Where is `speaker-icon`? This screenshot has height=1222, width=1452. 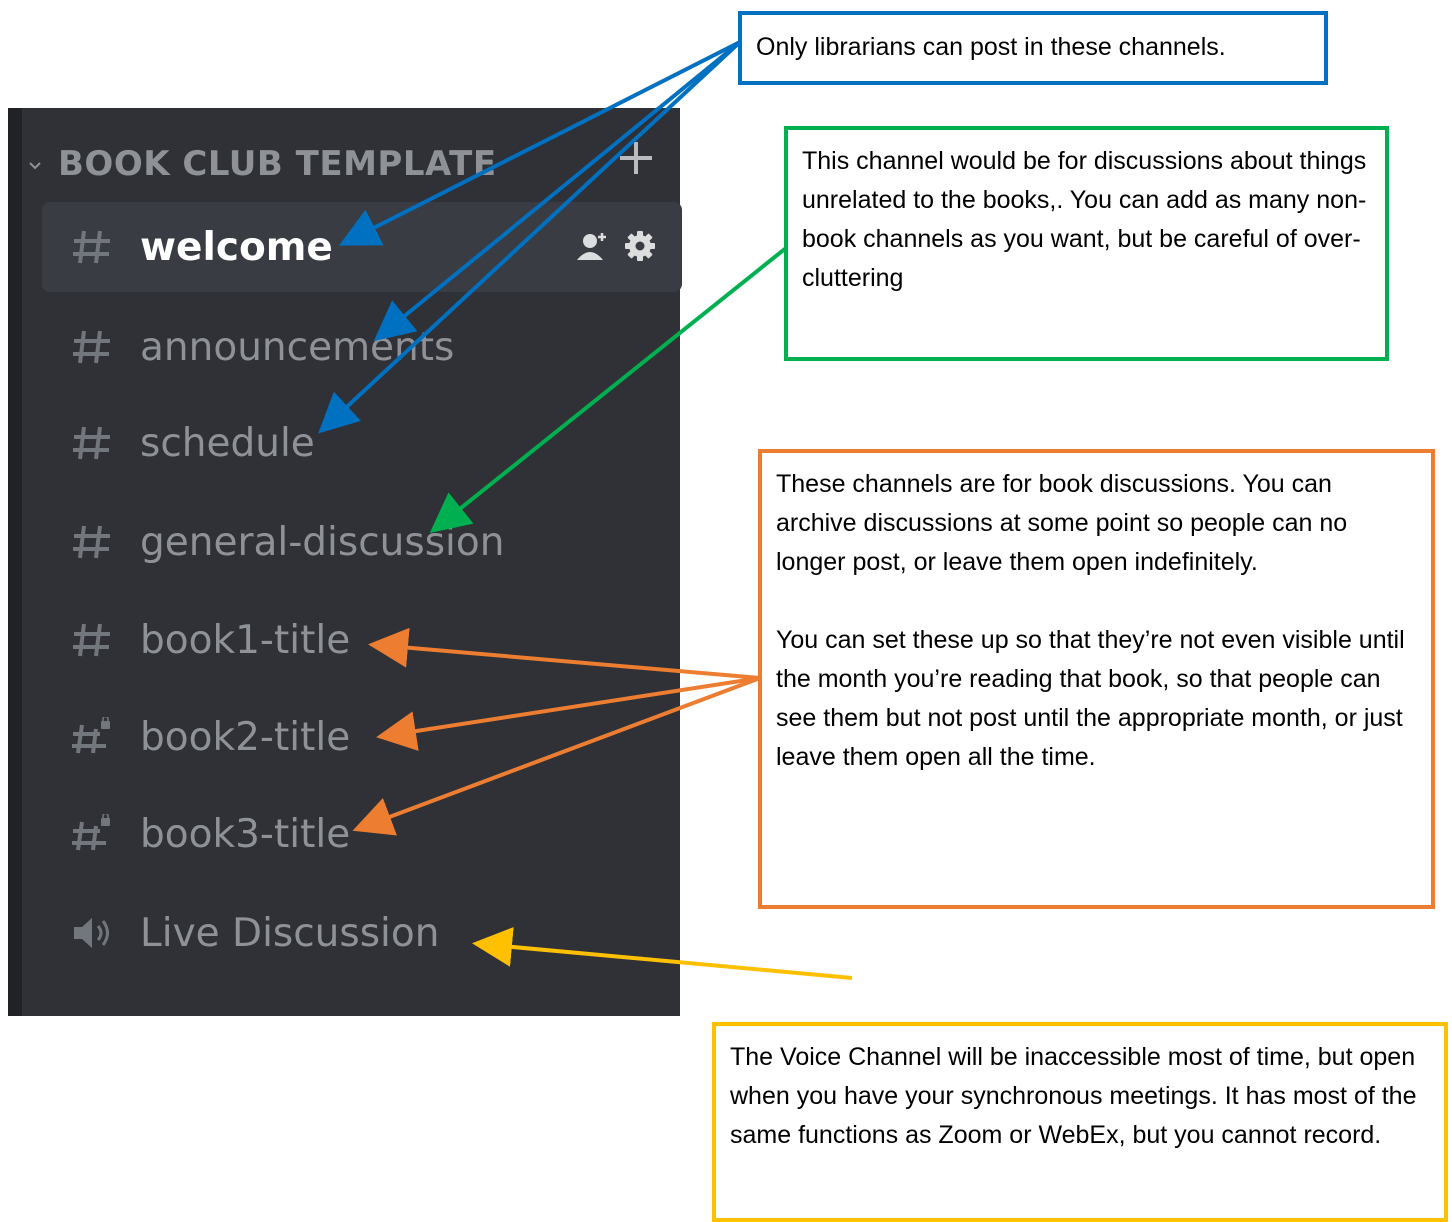
speaker-icon is located at coordinates (102, 933).